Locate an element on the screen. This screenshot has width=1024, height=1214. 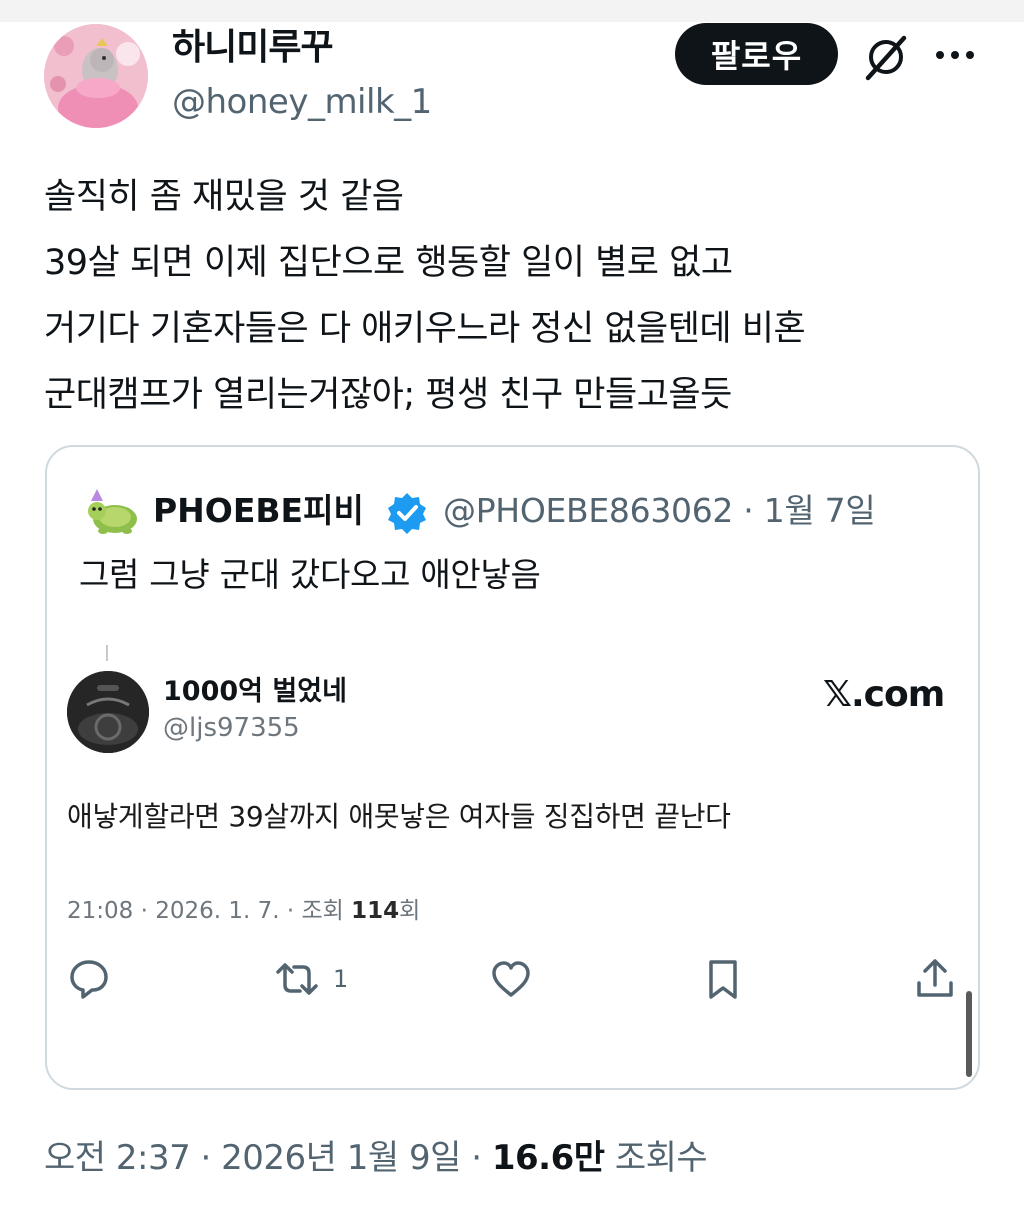
like-button is located at coordinates (511, 979).